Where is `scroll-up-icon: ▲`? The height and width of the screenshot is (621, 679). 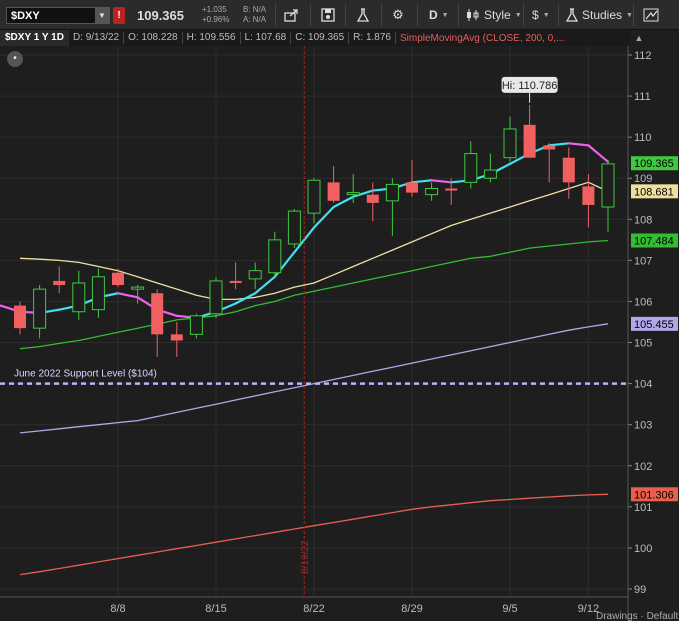 scroll-up-icon: ▲ is located at coordinates (639, 38).